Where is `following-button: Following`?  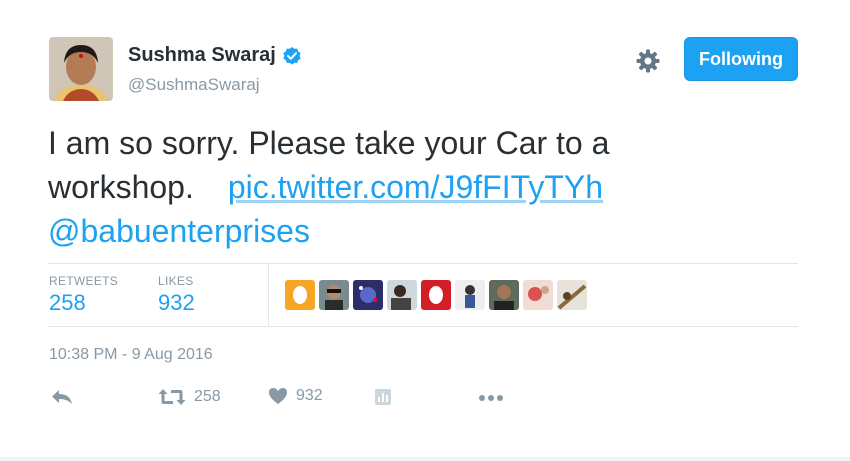
following-button: Following is located at coordinates (741, 59).